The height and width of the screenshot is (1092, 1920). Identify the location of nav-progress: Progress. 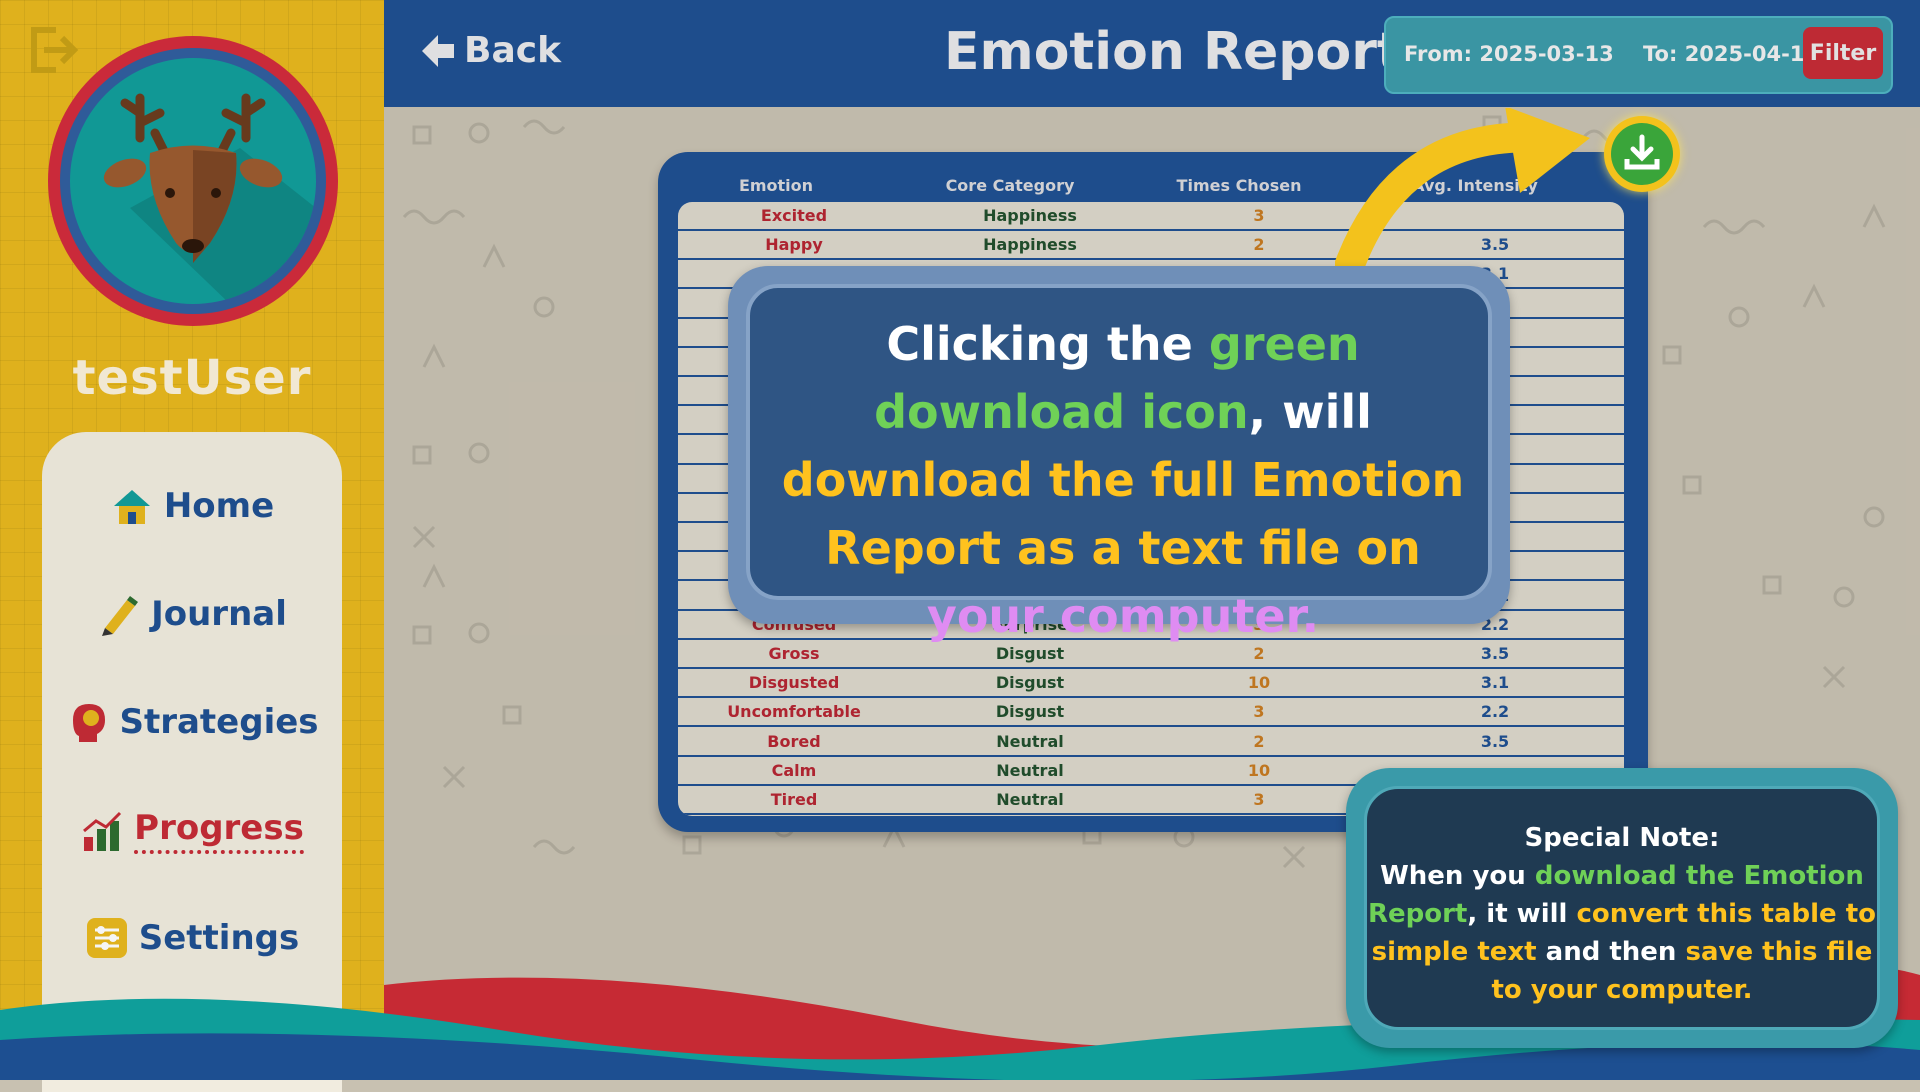
(192, 831).